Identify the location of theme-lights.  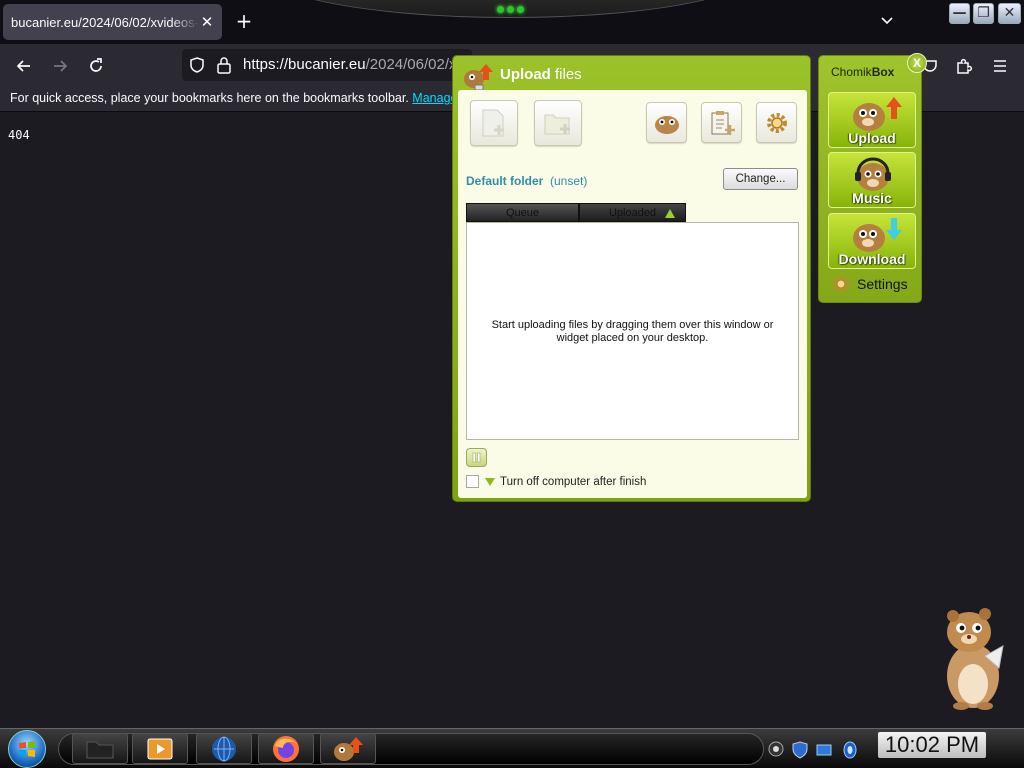
(512, 11).